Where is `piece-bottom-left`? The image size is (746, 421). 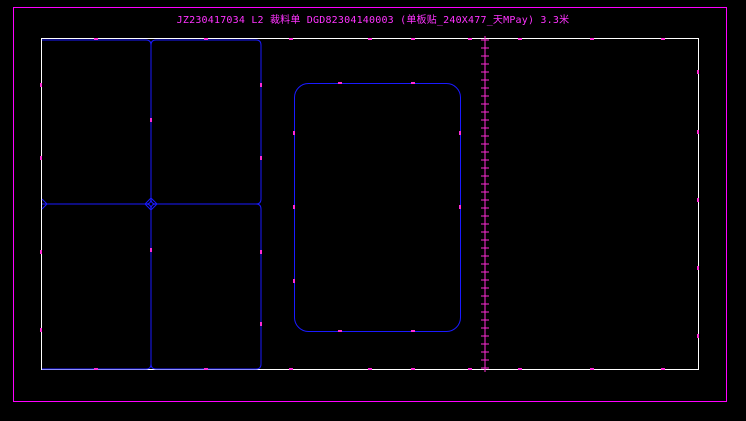
piece-bottom-left is located at coordinates (97, 286).